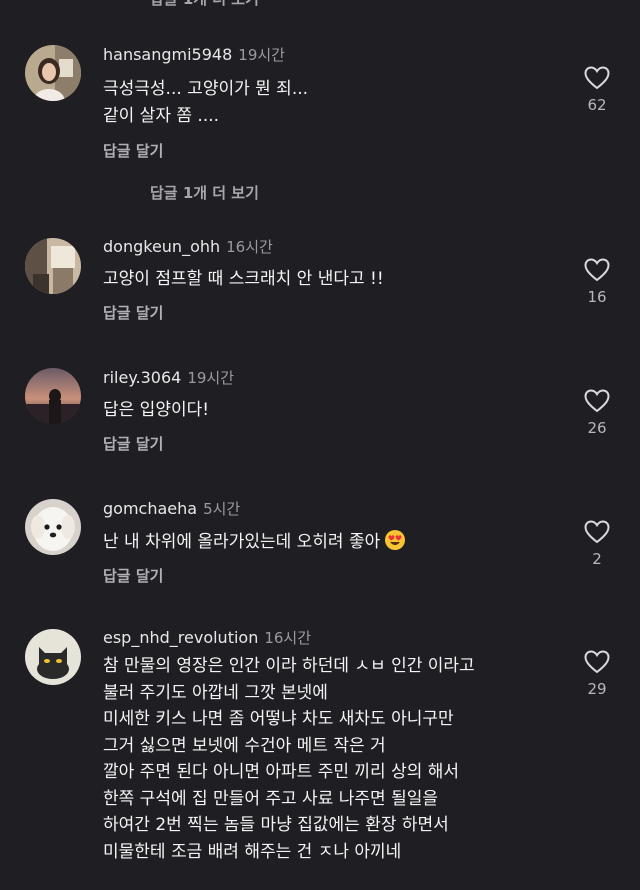  I want to click on comment-text: 고양이 점프할 때 스크래치 안 낸다고 !!, so click(243, 279).